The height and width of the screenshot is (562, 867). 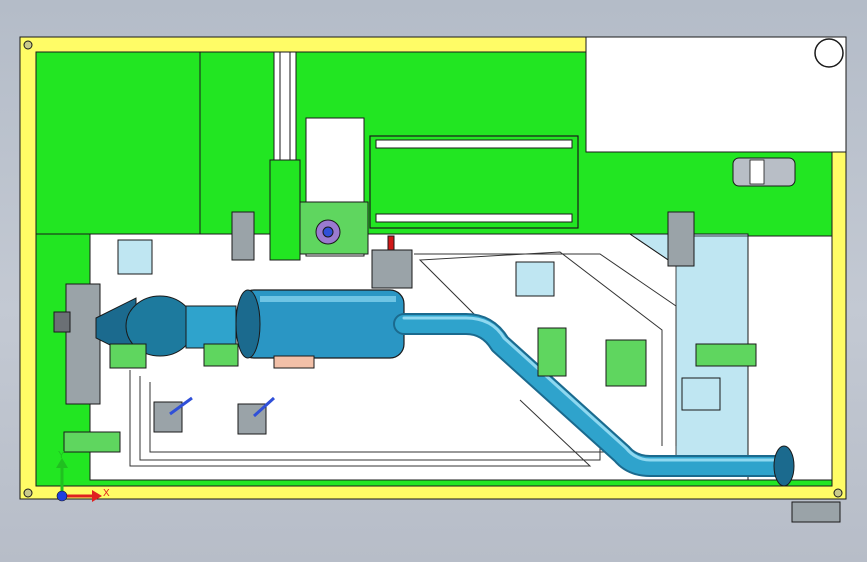 I want to click on locating-hole, so click(x=829, y=53).